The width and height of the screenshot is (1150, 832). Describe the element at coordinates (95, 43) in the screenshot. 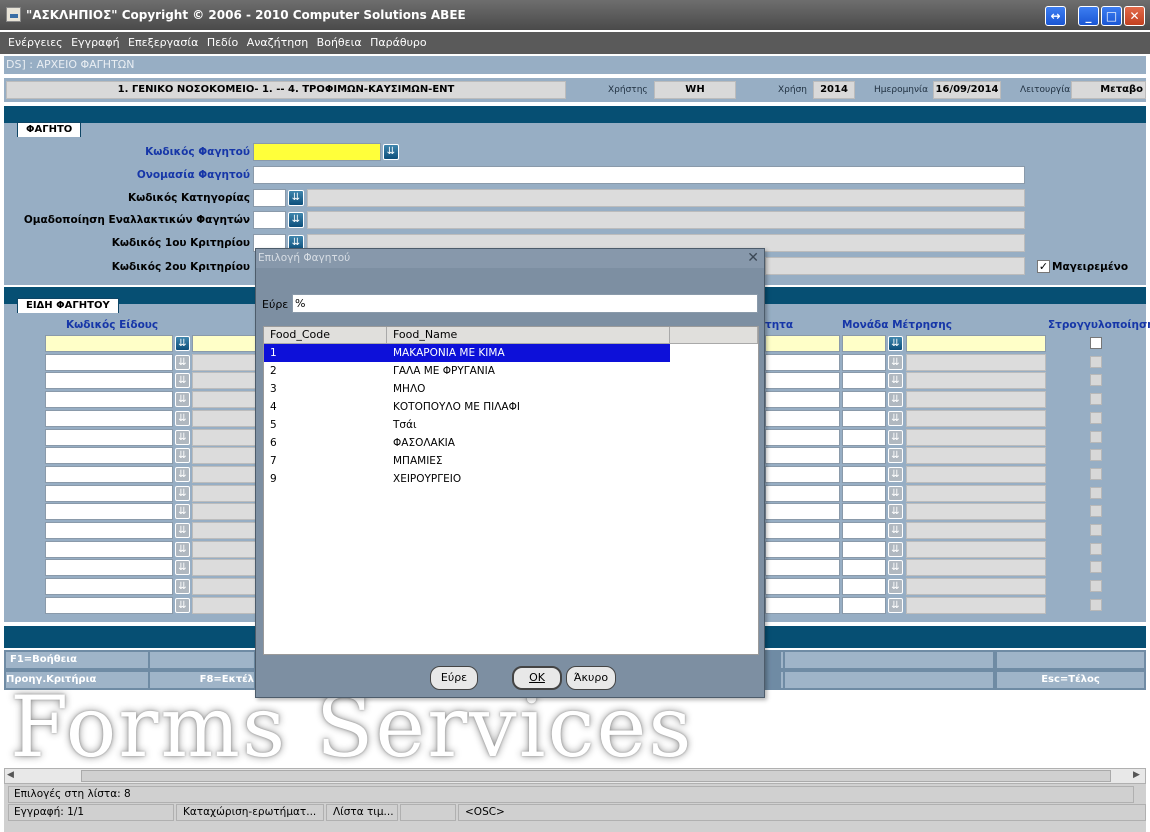

I see `menu-record: Εγγραφή` at that location.